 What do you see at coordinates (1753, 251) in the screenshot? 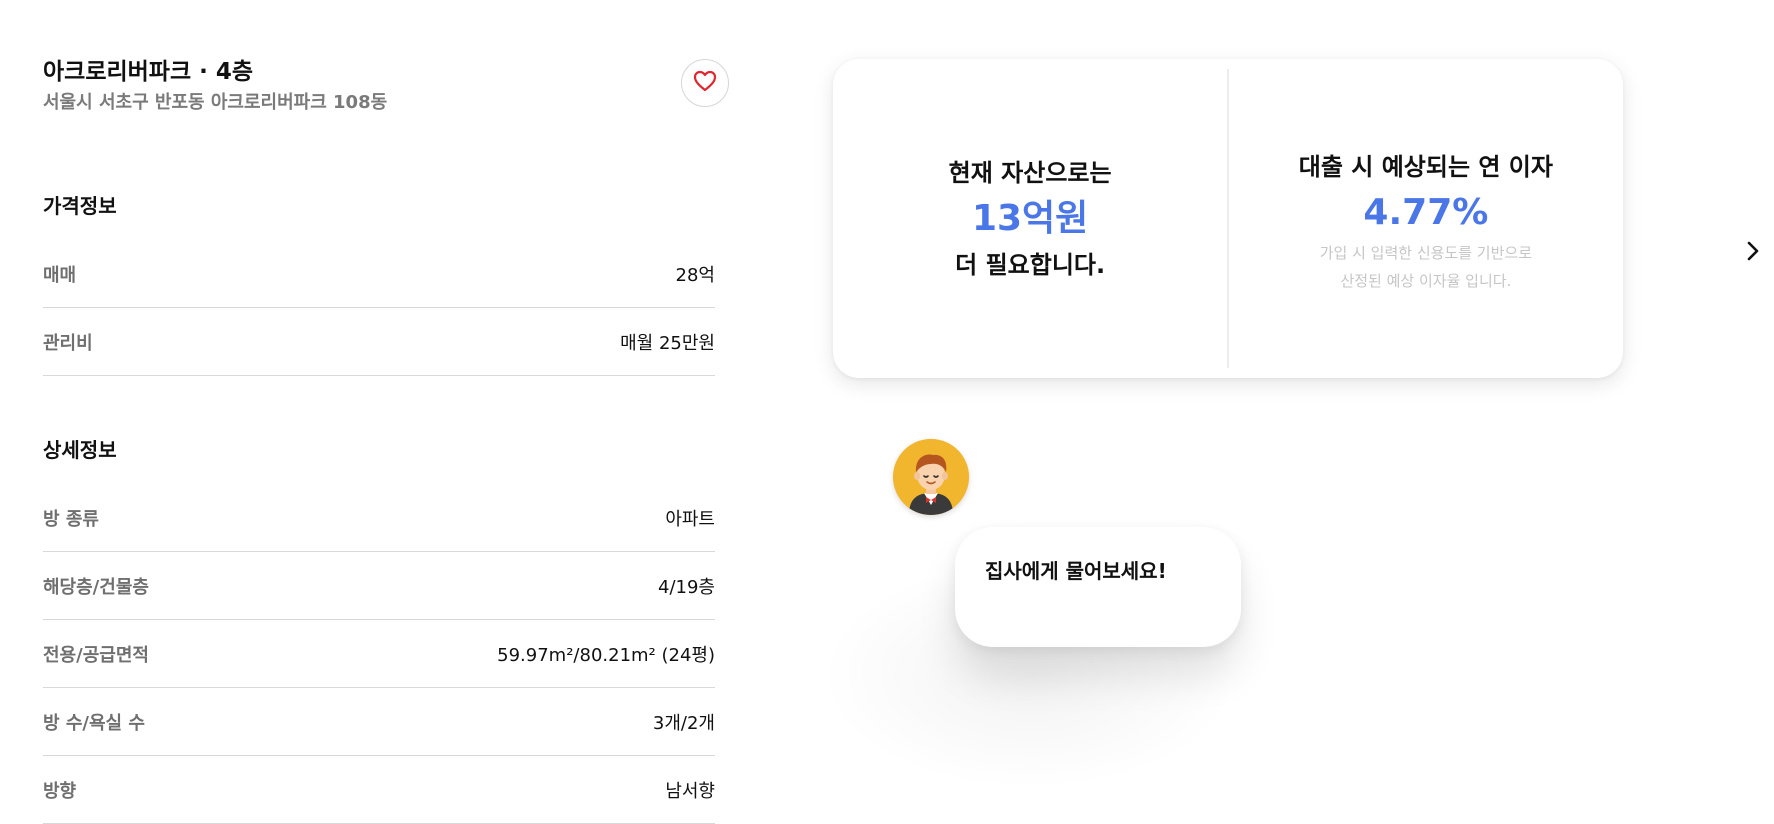
I see `chevron-right-icon` at bounding box center [1753, 251].